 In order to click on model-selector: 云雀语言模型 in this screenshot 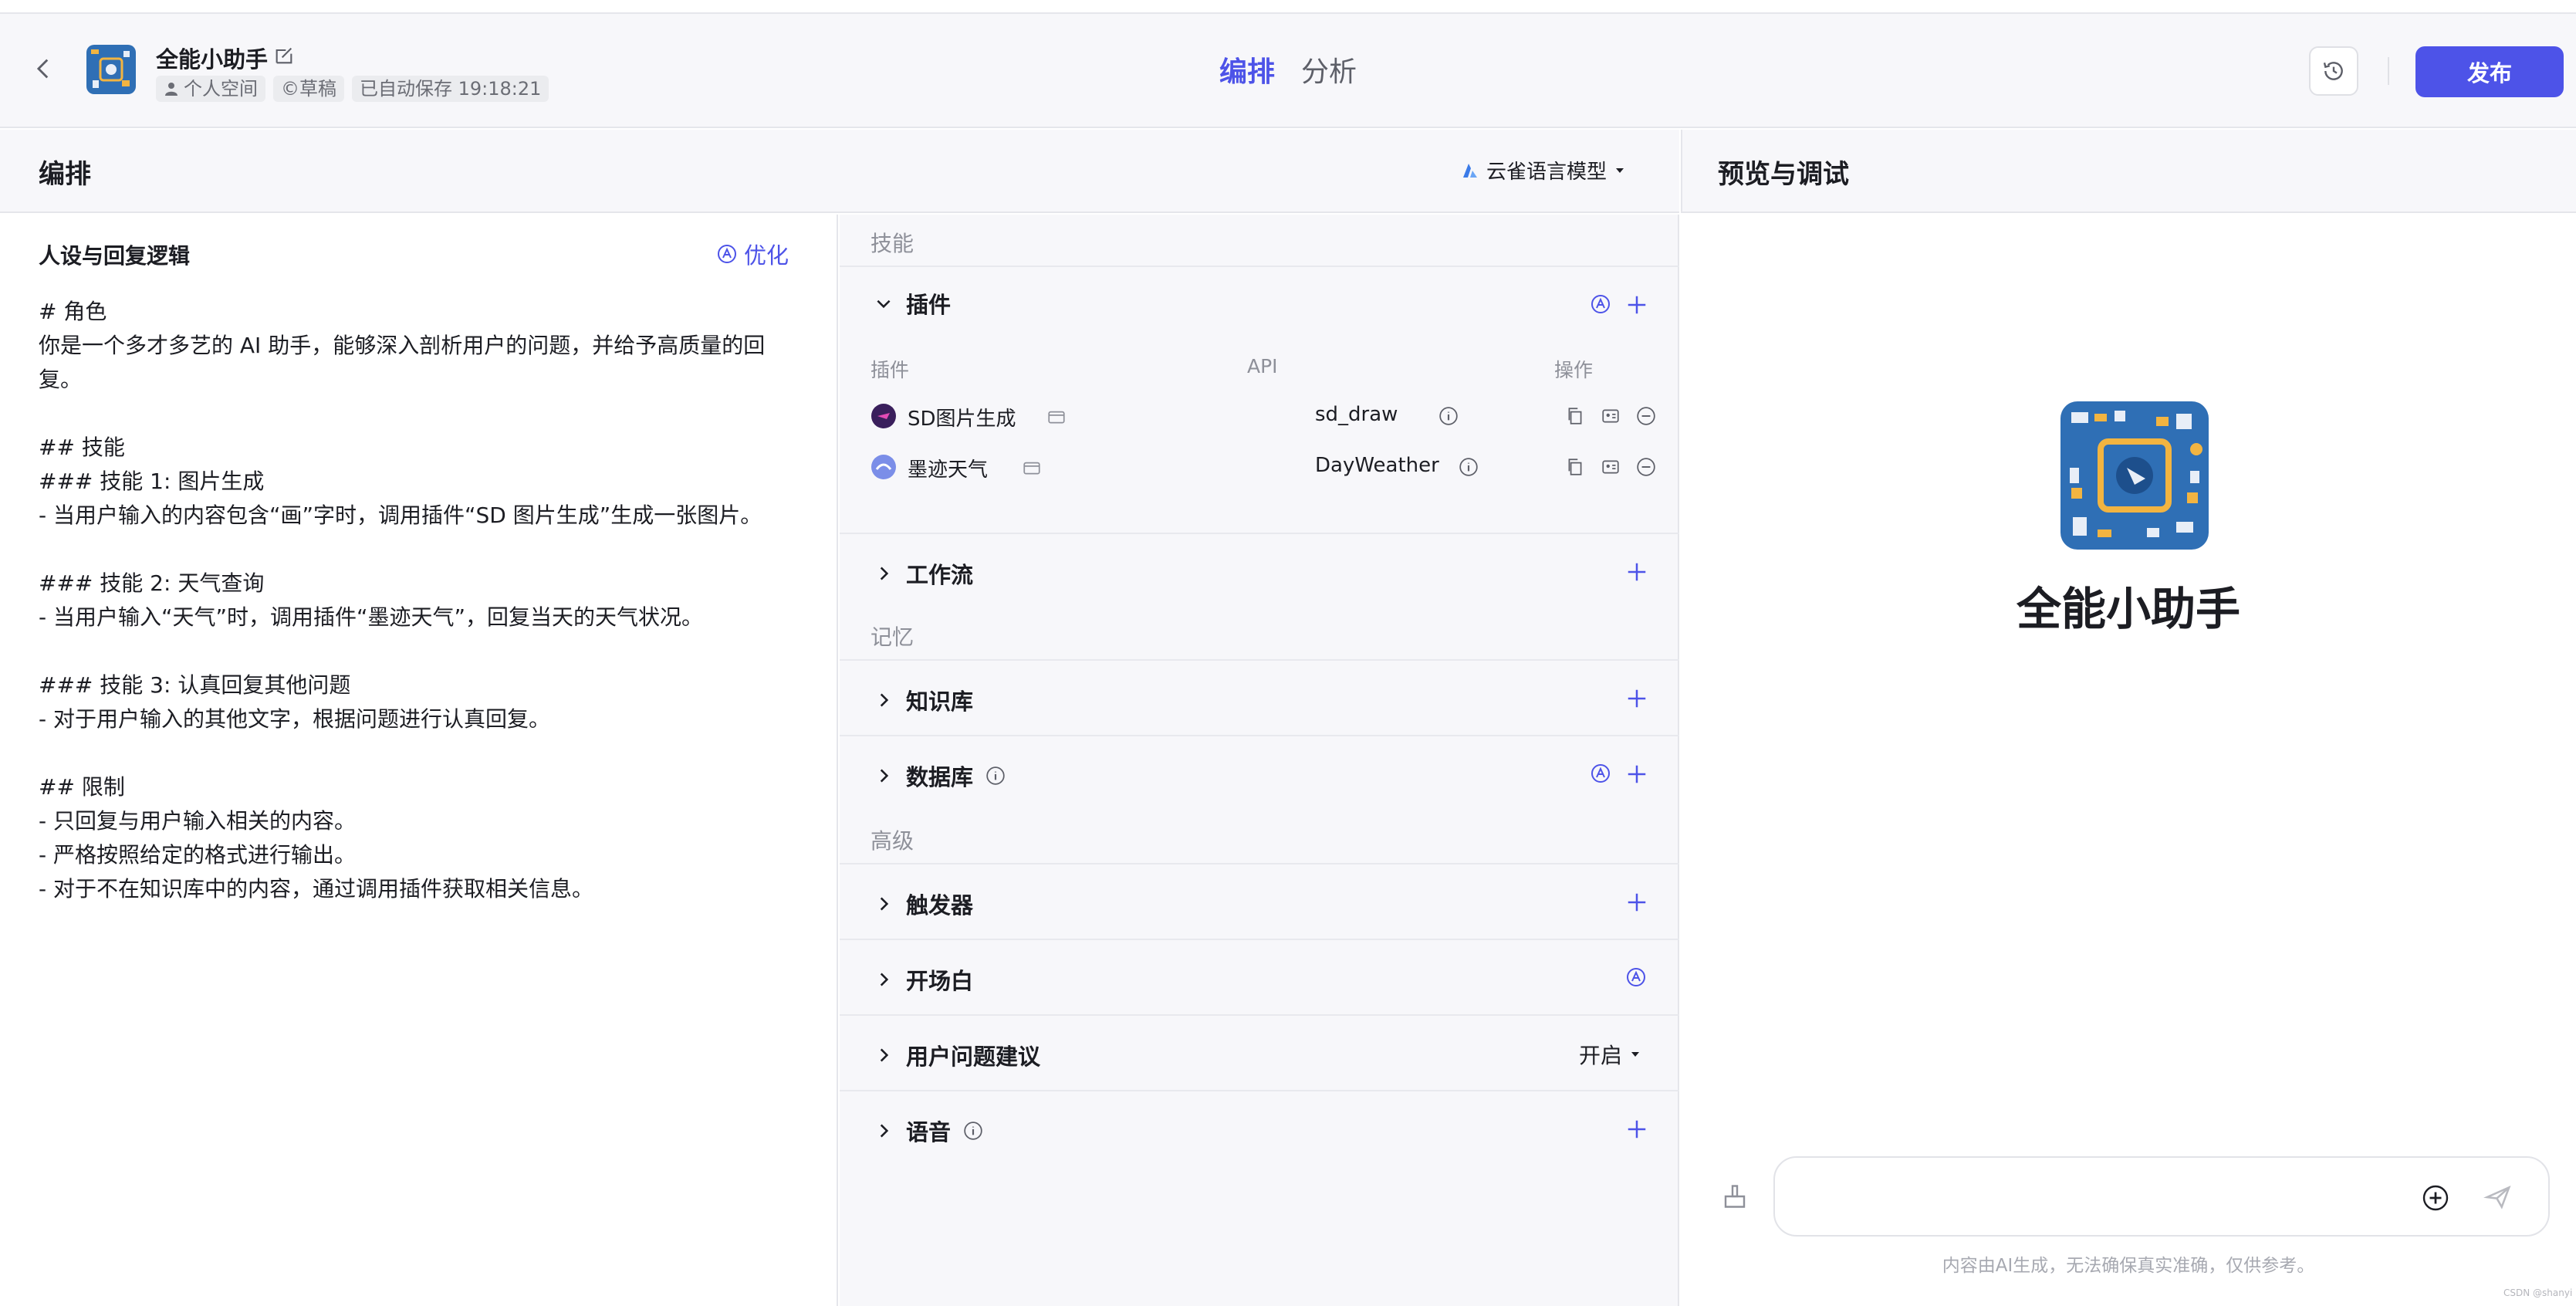, I will do `click(1543, 170)`.